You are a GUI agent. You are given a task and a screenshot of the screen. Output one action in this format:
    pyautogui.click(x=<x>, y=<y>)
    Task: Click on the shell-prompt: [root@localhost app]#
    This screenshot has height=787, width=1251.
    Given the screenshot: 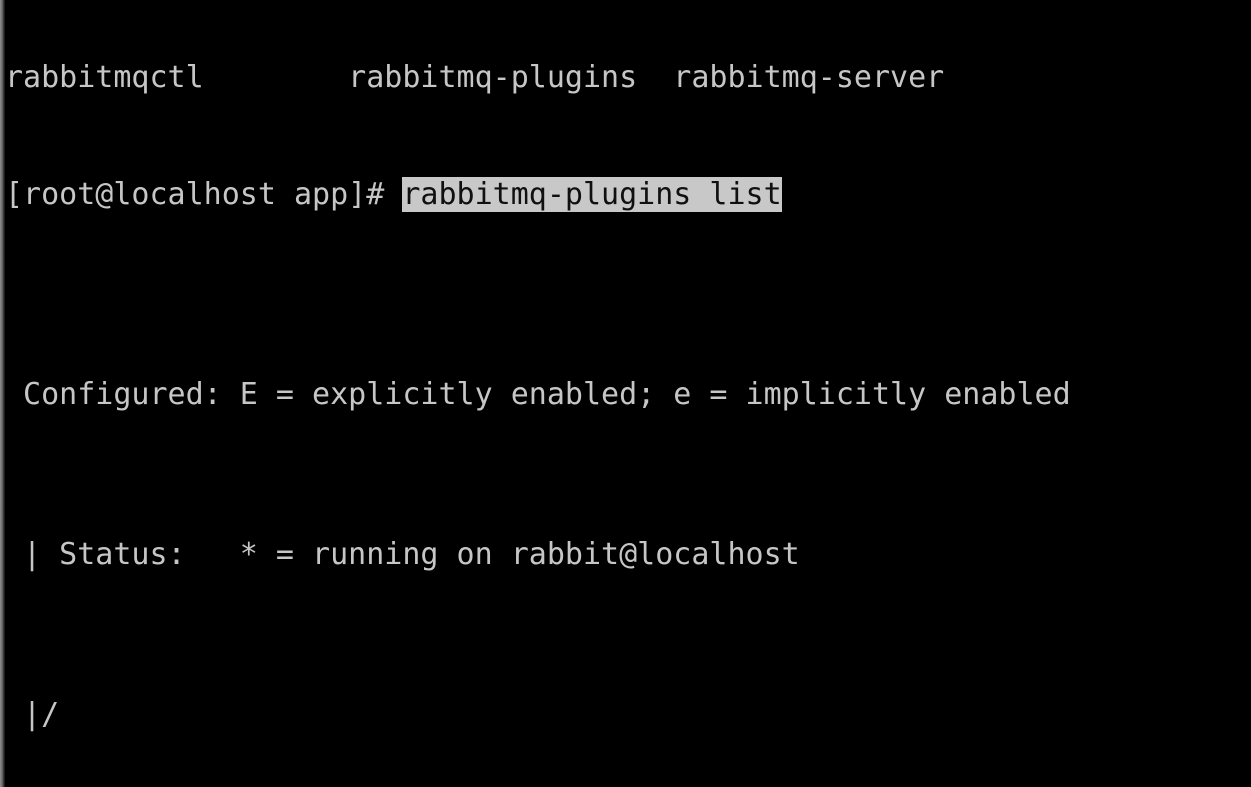 What is the action you would take?
    pyautogui.click(x=204, y=194)
    